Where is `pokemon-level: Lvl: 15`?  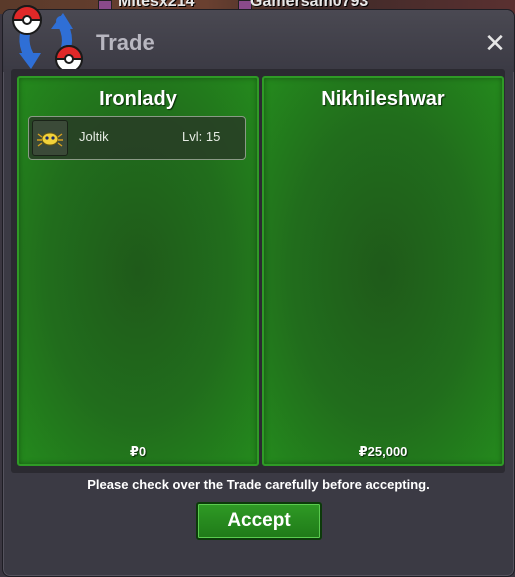 pokemon-level: Lvl: 15 is located at coordinates (201, 136).